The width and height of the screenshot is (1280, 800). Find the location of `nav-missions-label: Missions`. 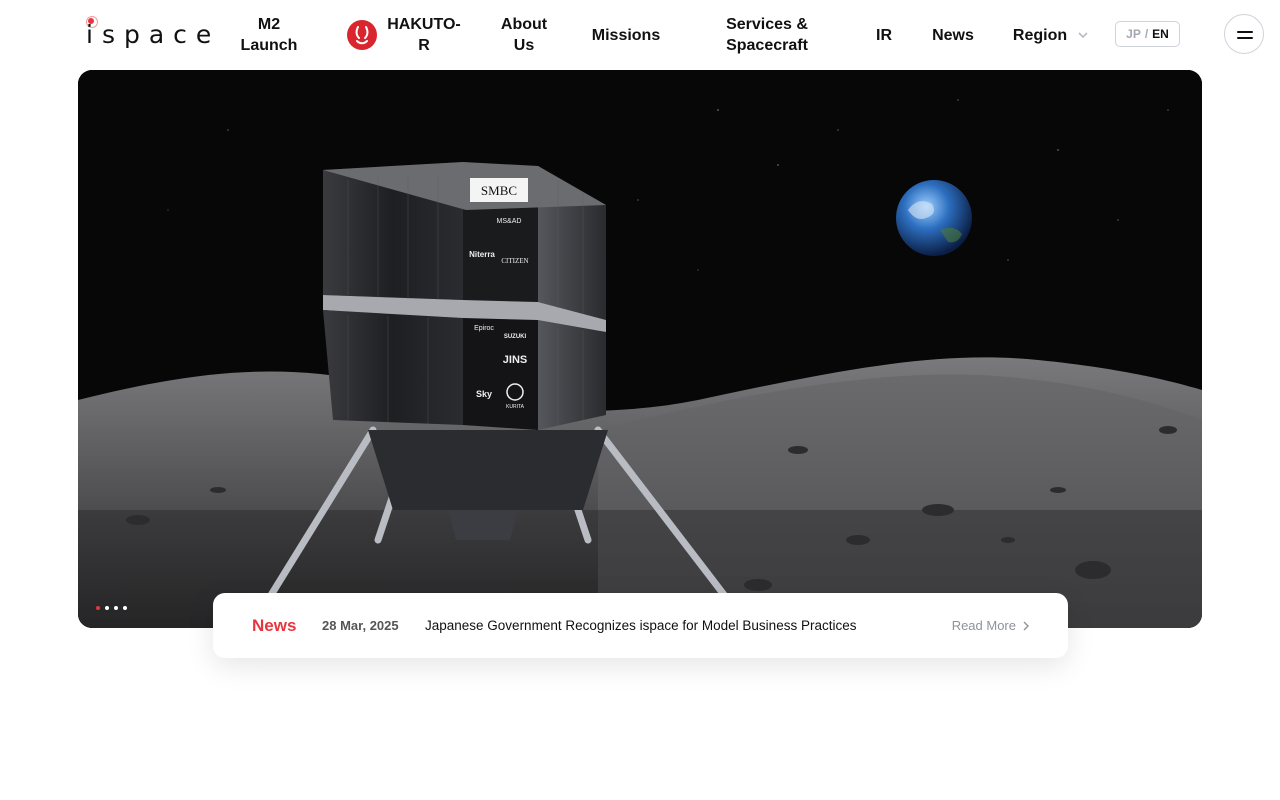

nav-missions-label: Missions is located at coordinates (626, 35).